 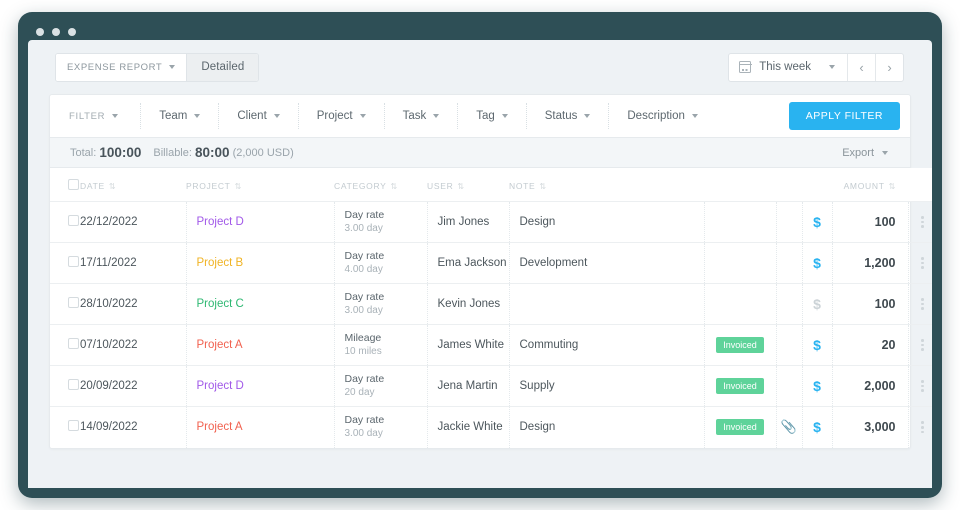 What do you see at coordinates (173, 116) in the screenshot?
I see `filter-team-label: Team` at bounding box center [173, 116].